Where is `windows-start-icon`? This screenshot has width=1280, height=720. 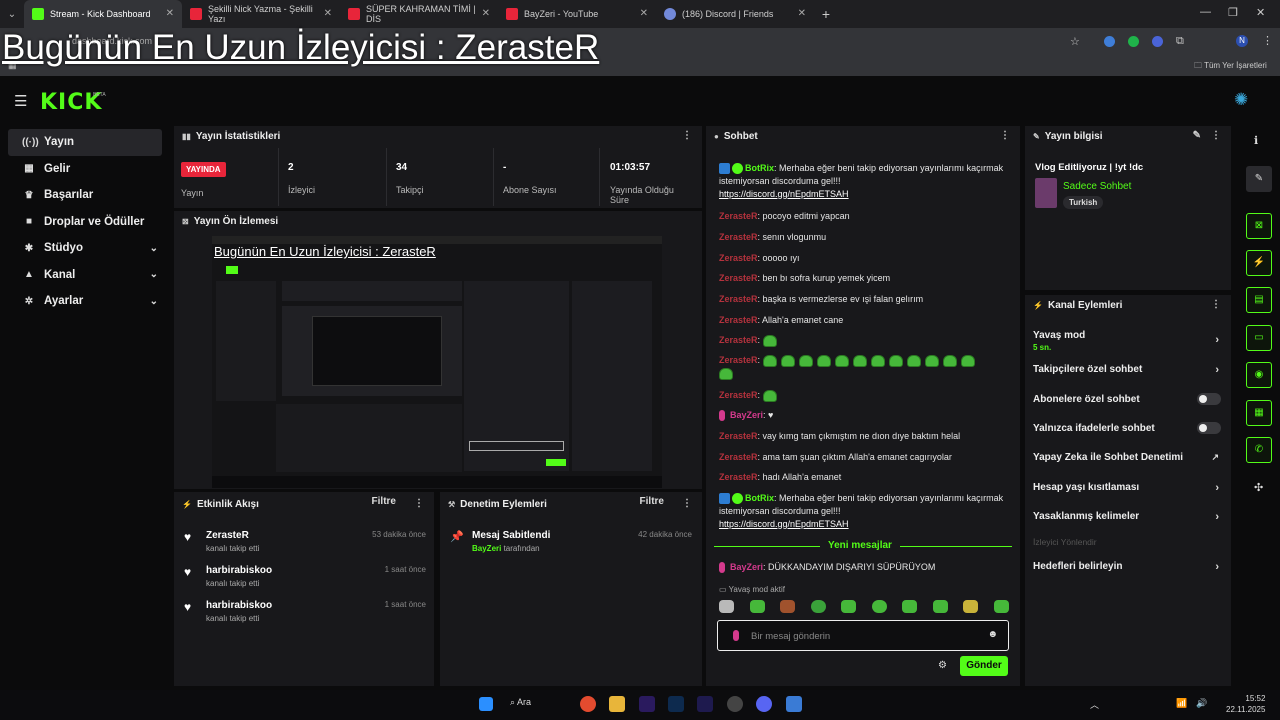 windows-start-icon is located at coordinates (486, 704).